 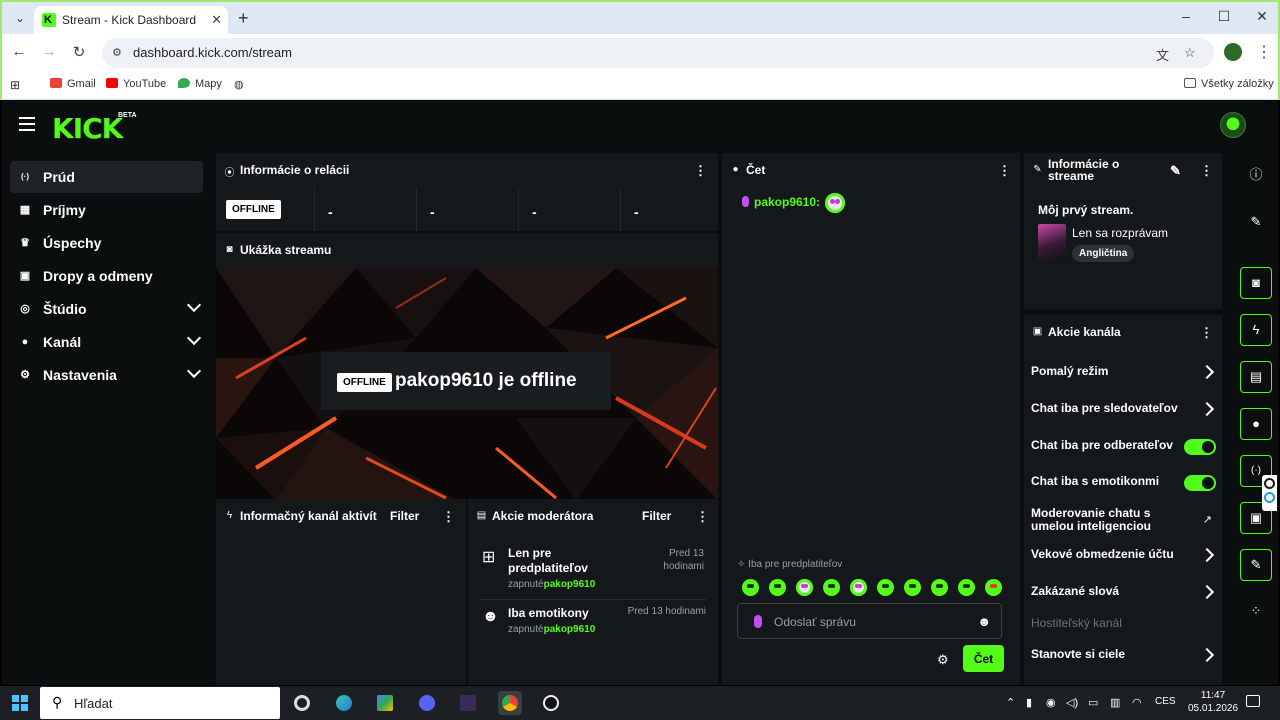 What do you see at coordinates (984, 621) in the screenshot?
I see `emoji-picker-icon: ☻` at bounding box center [984, 621].